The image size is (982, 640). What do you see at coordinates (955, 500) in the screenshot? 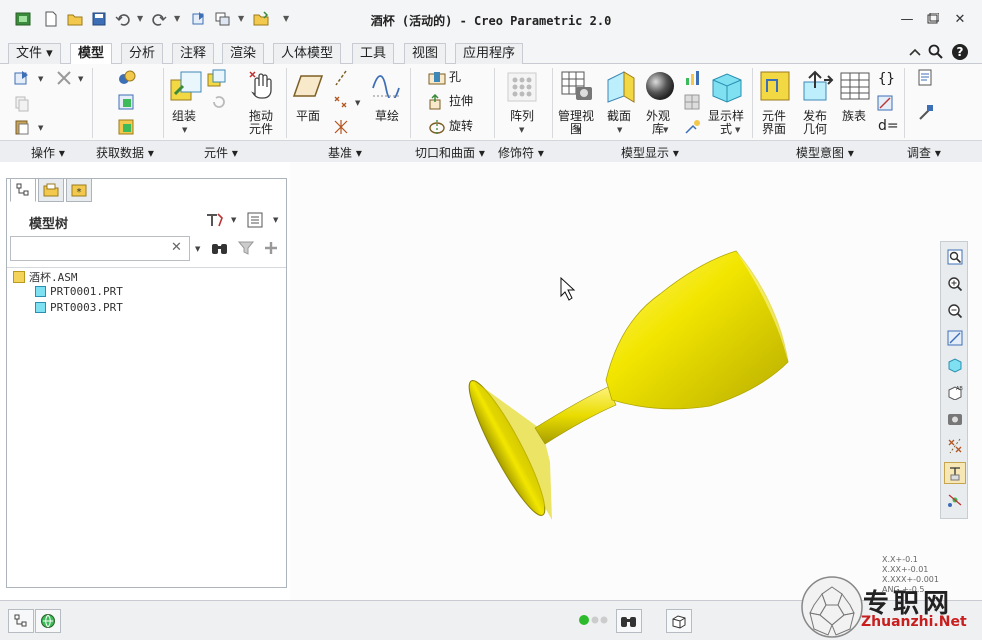
I see `spin-center-icon` at bounding box center [955, 500].